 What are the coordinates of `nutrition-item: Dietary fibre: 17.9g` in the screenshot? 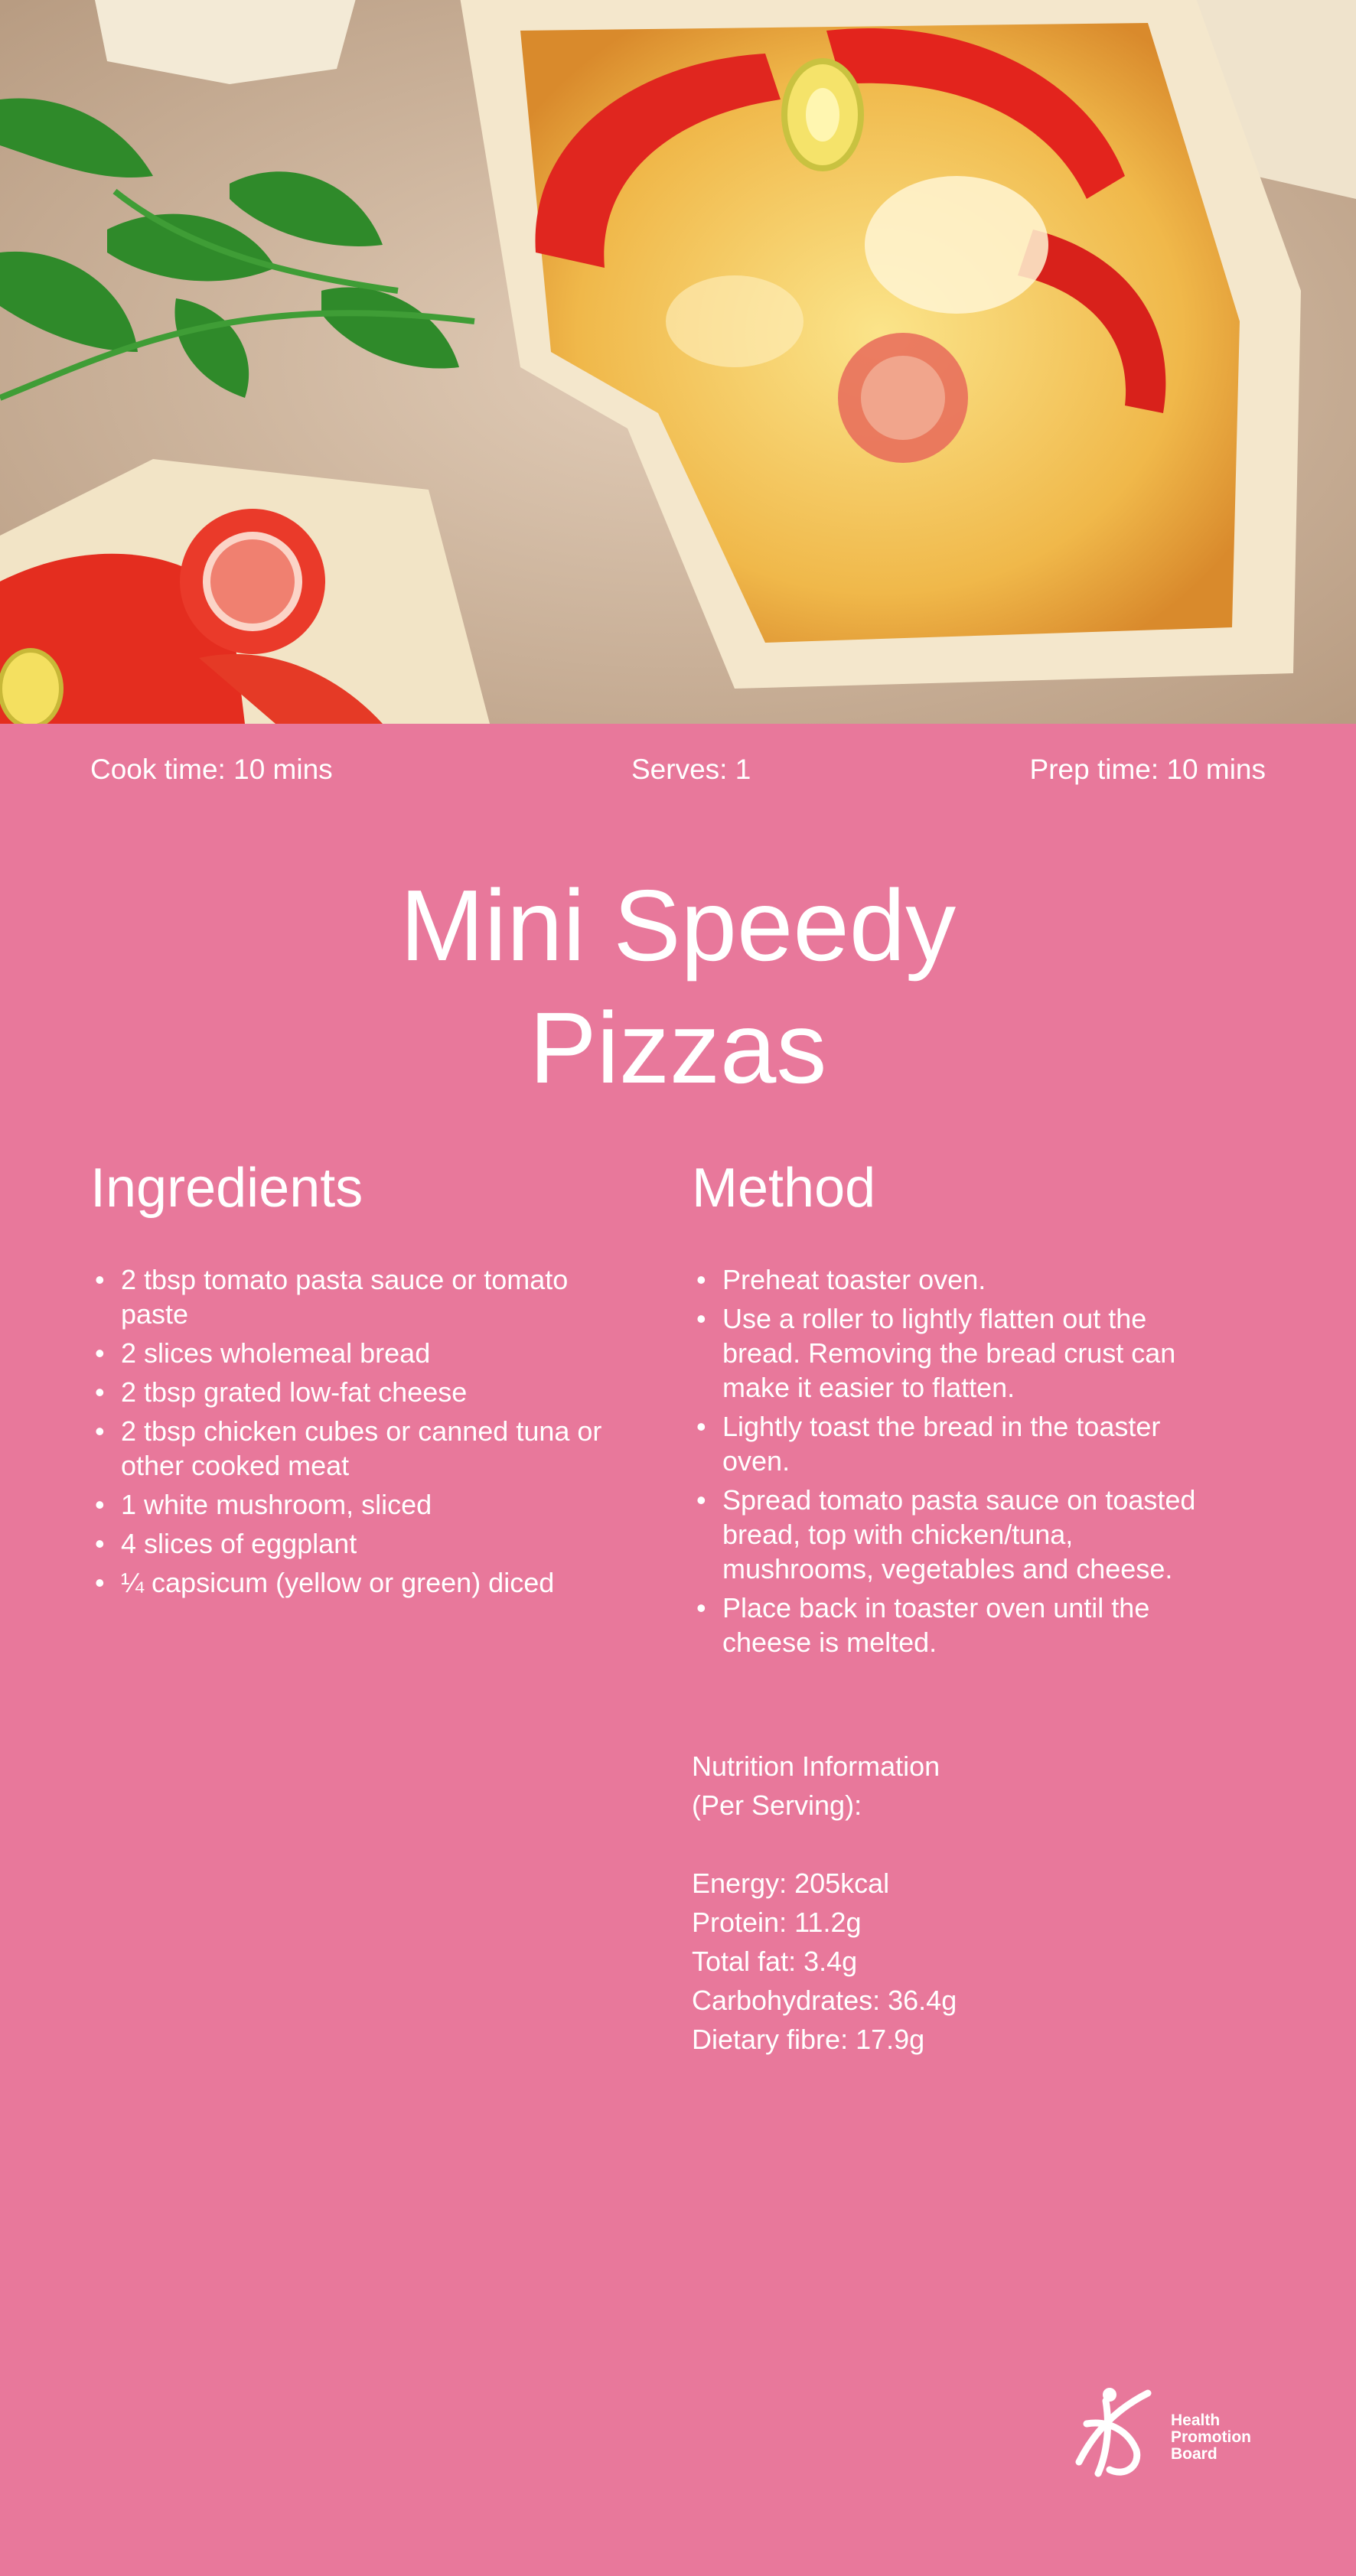 It's located at (809, 2040).